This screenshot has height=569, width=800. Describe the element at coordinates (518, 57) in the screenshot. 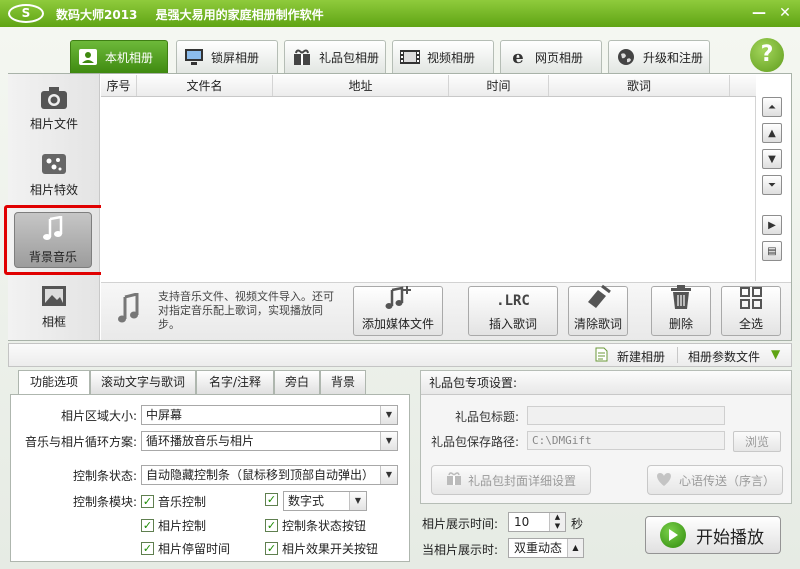

I see `ie-icon: e` at that location.